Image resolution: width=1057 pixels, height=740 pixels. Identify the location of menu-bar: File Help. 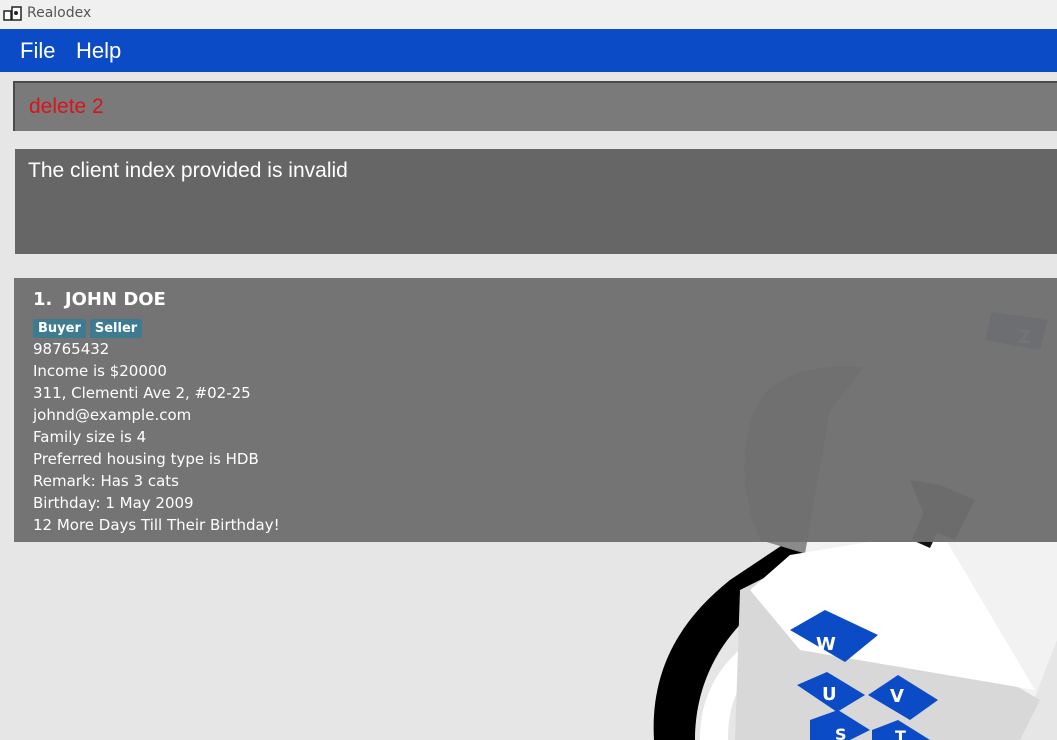
(528, 50).